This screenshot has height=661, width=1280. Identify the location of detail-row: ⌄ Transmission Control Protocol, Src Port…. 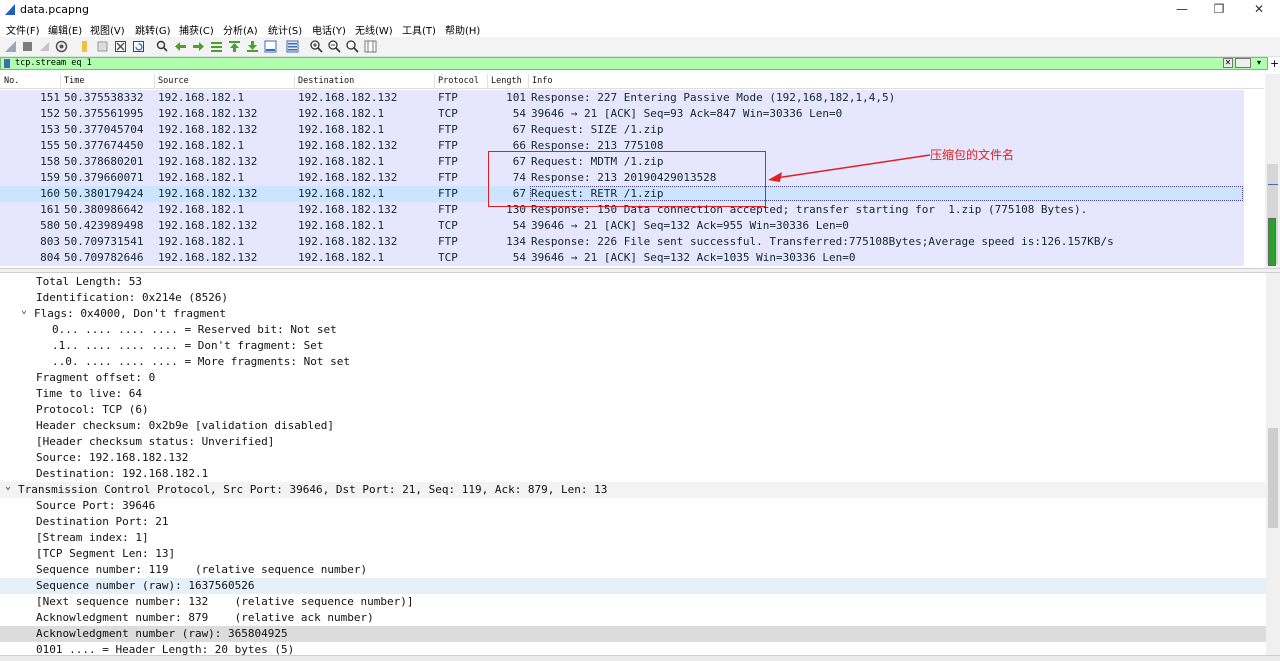
(633, 488).